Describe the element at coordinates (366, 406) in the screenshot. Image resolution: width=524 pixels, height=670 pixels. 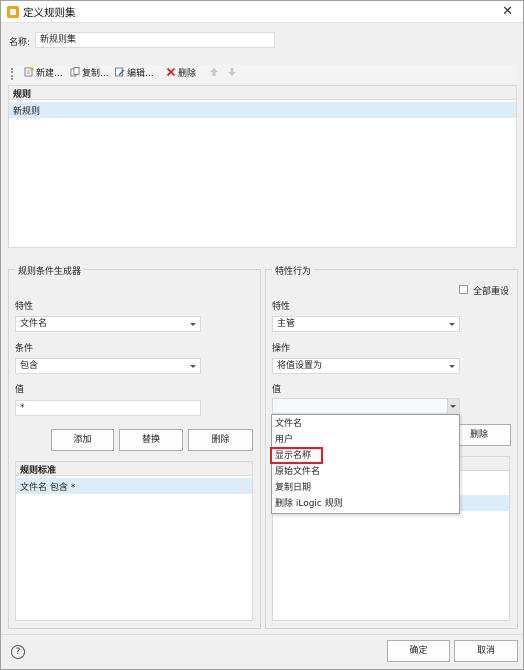
I see `pb-value-combo` at that location.